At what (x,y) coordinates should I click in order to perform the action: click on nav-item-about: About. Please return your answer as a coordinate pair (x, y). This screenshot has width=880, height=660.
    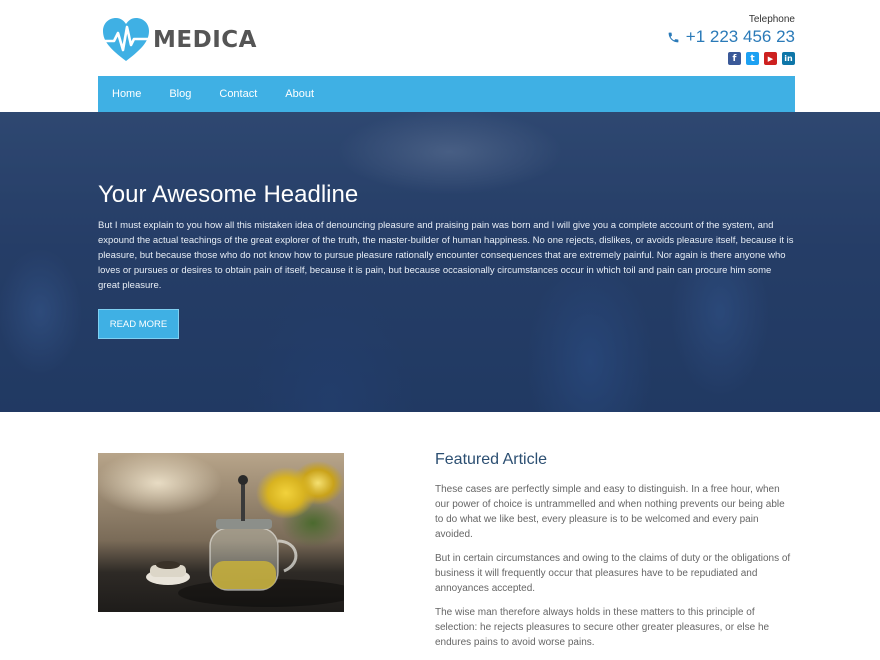
    Looking at the image, I should click on (299, 94).